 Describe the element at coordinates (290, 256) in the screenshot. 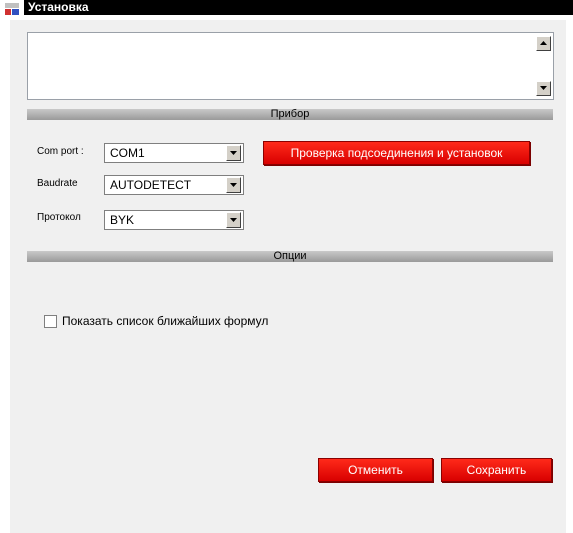

I see `section-header-options: Опции` at that location.